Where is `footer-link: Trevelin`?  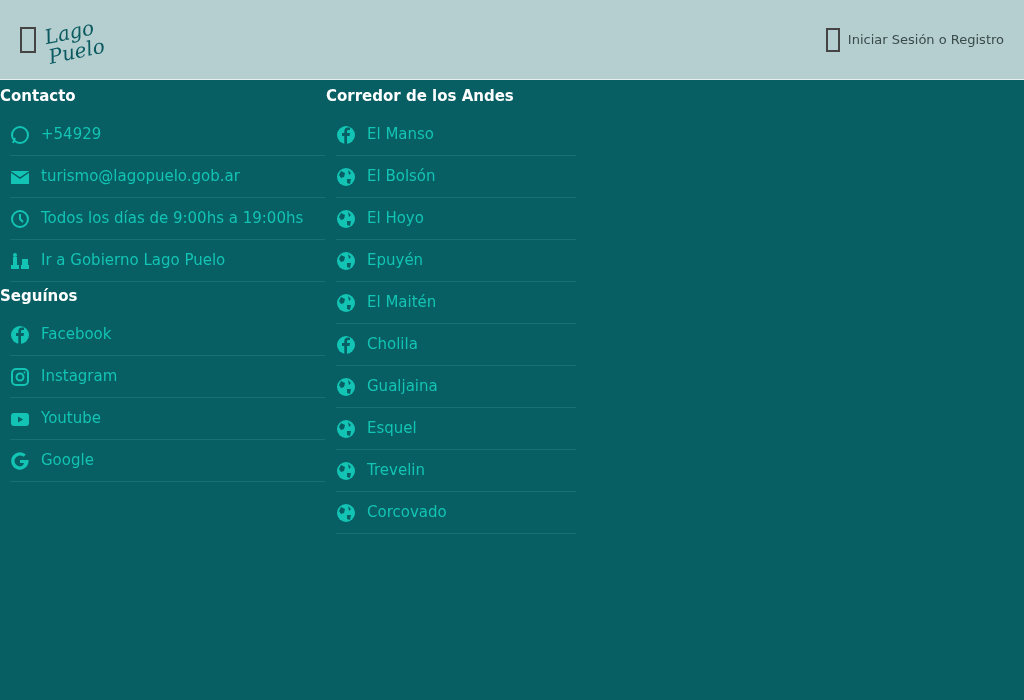 footer-link: Trevelin is located at coordinates (456, 471).